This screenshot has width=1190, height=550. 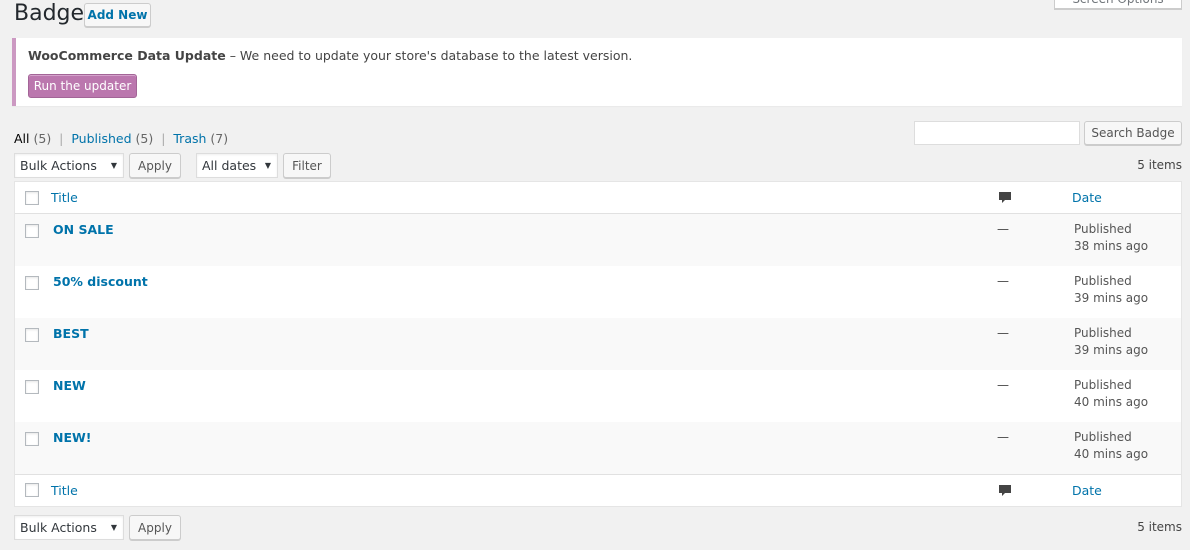 I want to click on row-date: 38 mins ago, so click(x=1111, y=246).